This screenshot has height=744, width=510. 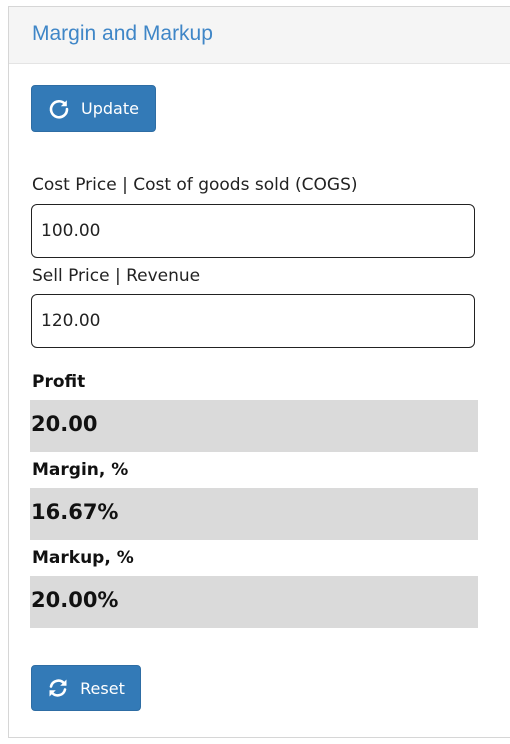 What do you see at coordinates (59, 382) in the screenshot?
I see `profit-label: Profit` at bounding box center [59, 382].